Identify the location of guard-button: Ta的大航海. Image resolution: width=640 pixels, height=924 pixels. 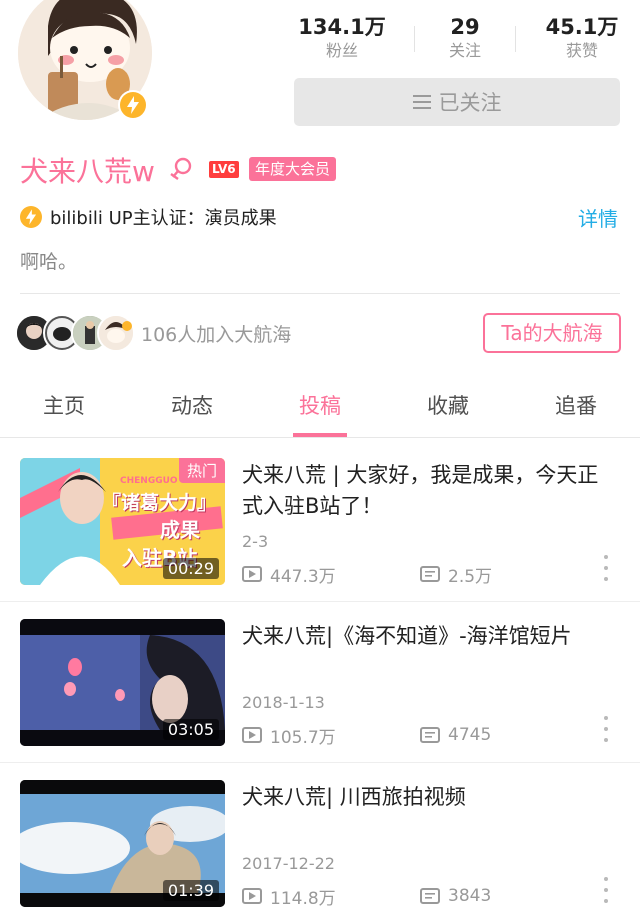
(552, 333).